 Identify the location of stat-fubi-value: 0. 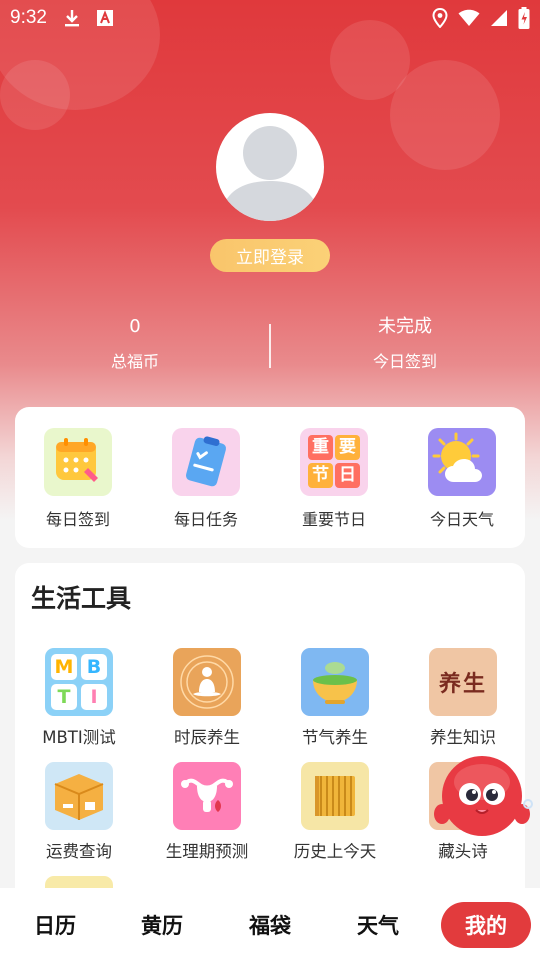
(135, 326).